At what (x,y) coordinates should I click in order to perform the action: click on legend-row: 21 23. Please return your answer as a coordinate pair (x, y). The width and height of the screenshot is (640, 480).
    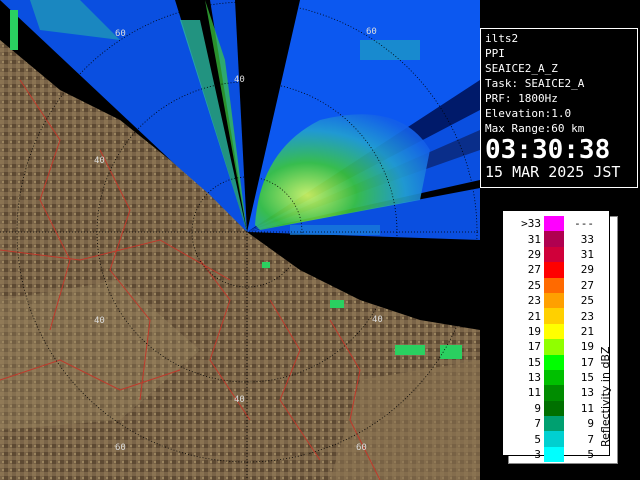
    Looking at the image, I should click on (553, 316).